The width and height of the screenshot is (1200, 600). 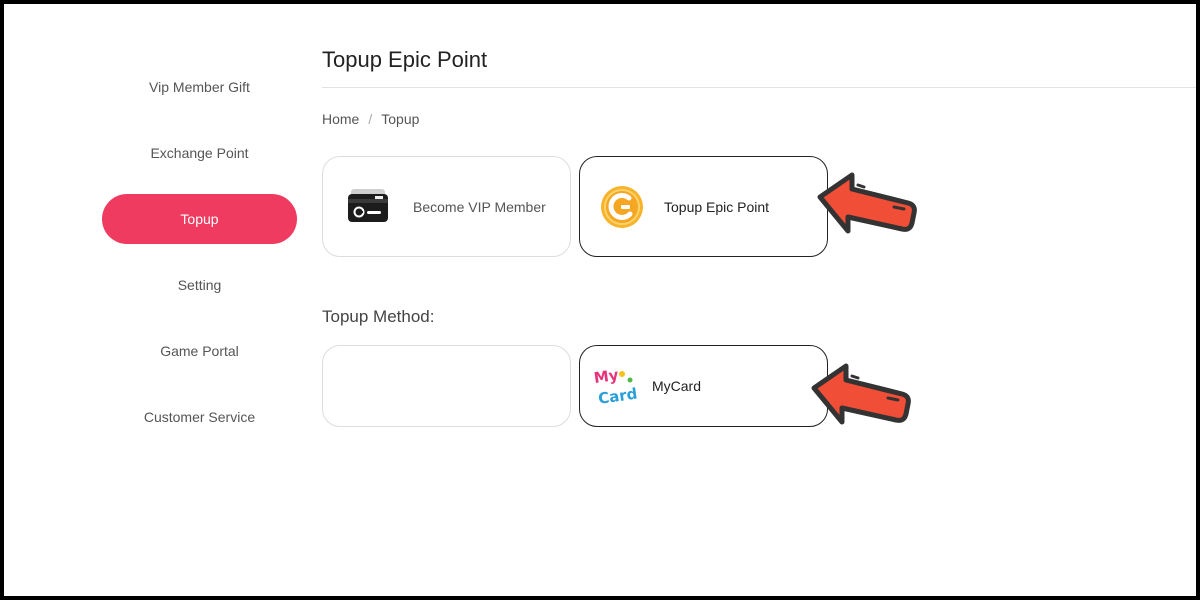 I want to click on mycard-logo-icon: My Card, so click(x=616, y=386).